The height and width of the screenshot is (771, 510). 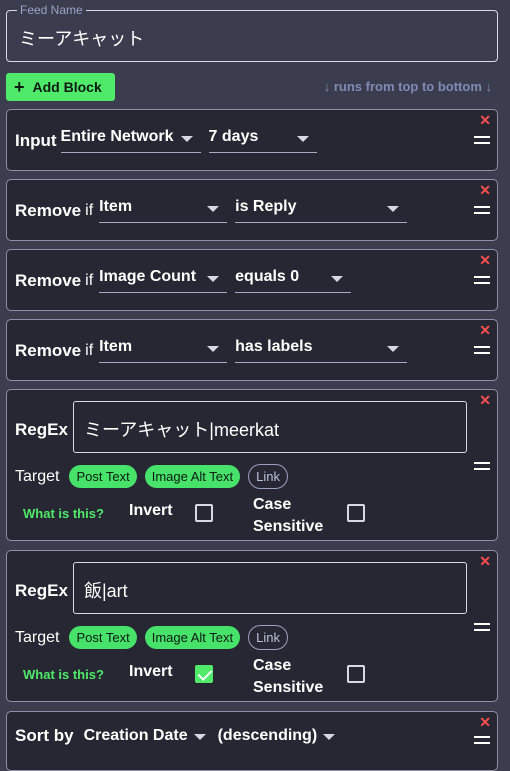 I want to click on remove-block: ✕ Remove if Item has labels, so click(x=252, y=350).